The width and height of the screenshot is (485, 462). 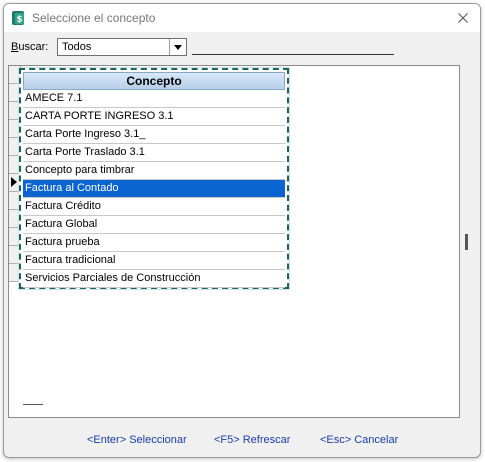 I want to click on close-icon, so click(x=463, y=18).